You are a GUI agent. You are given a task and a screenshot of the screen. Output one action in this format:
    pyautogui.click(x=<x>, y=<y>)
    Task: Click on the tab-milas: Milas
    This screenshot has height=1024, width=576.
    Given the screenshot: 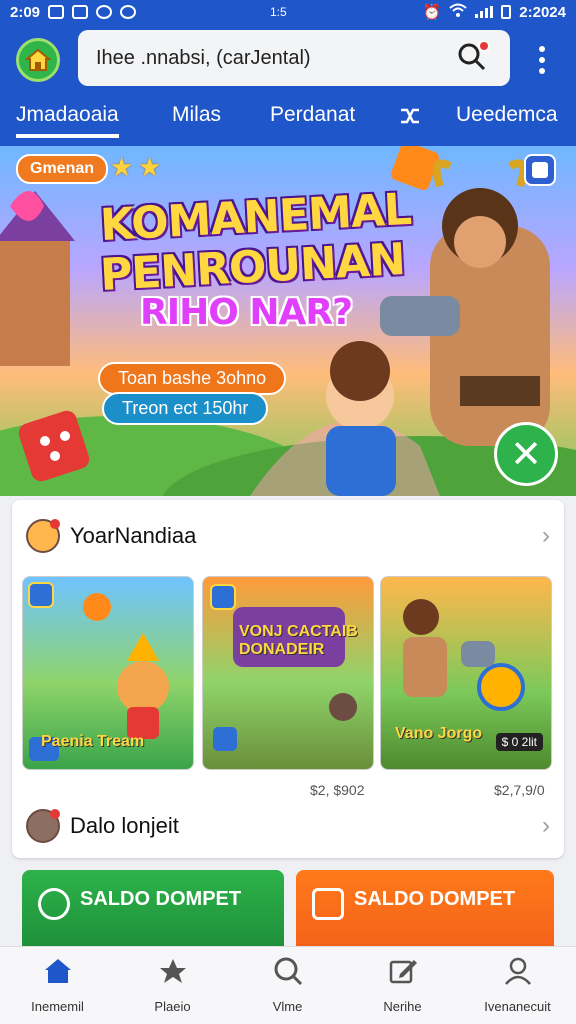 What is the action you would take?
    pyautogui.click(x=196, y=119)
    